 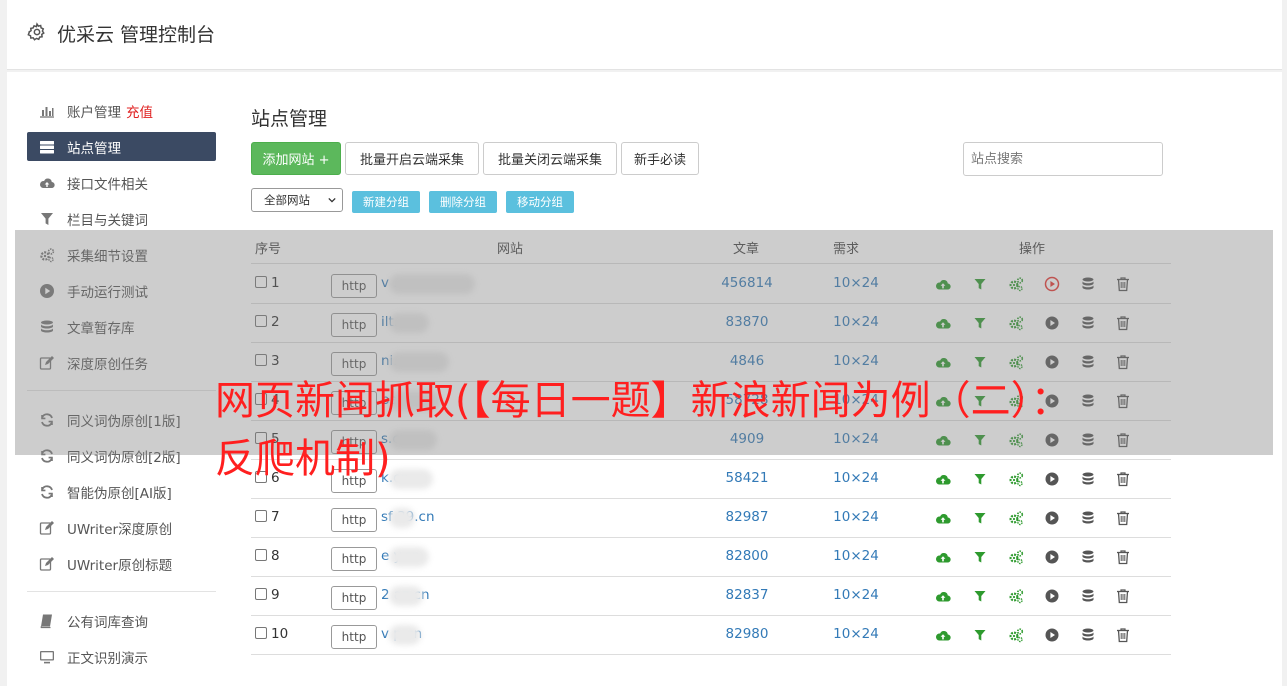 I want to click on add-site-button: 添加网站 +, so click(x=296, y=158).